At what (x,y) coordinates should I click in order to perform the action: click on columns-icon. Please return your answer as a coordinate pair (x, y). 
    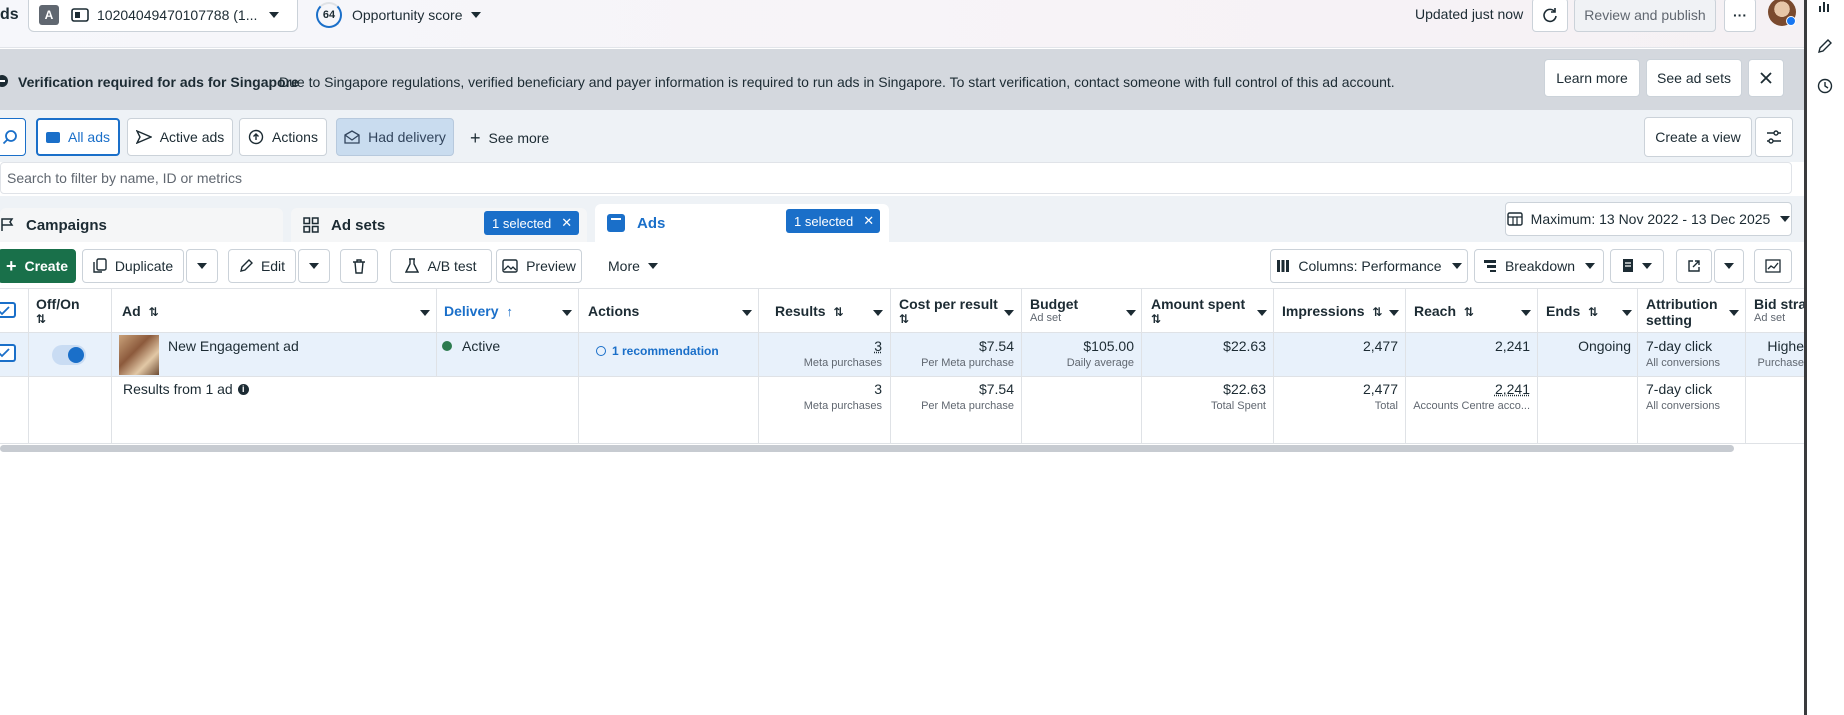
    Looking at the image, I should click on (1283, 266).